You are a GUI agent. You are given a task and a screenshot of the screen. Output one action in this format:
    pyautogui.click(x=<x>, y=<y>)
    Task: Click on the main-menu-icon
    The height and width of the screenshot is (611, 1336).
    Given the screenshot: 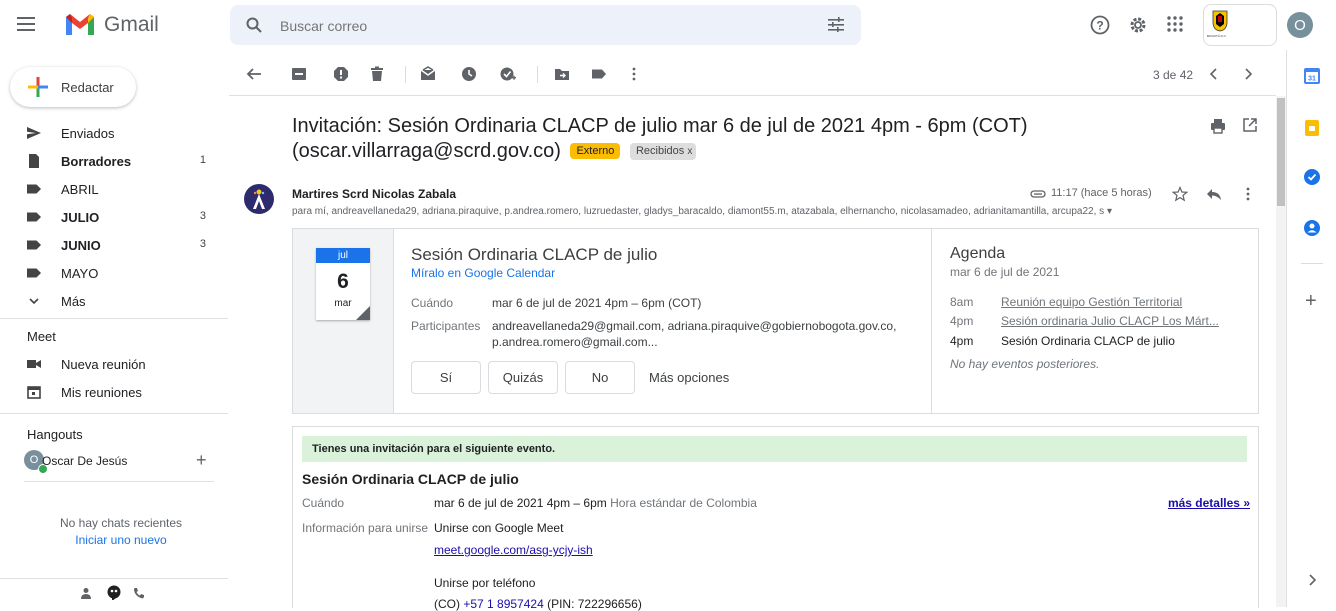 What is the action you would take?
    pyautogui.click(x=26, y=24)
    